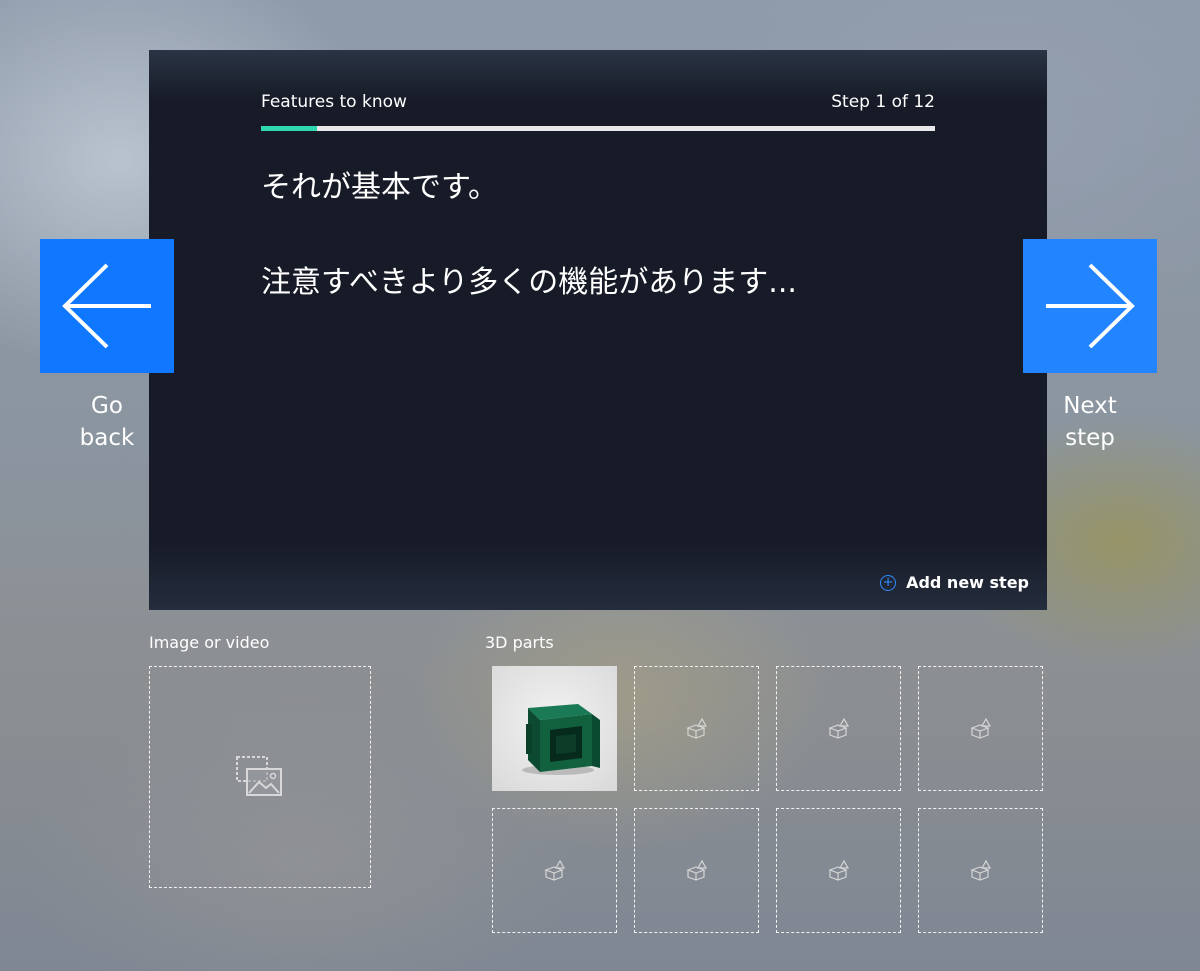 This screenshot has height=971, width=1200. Describe the element at coordinates (560, 739) in the screenshot. I see `part-thumbnail` at that location.